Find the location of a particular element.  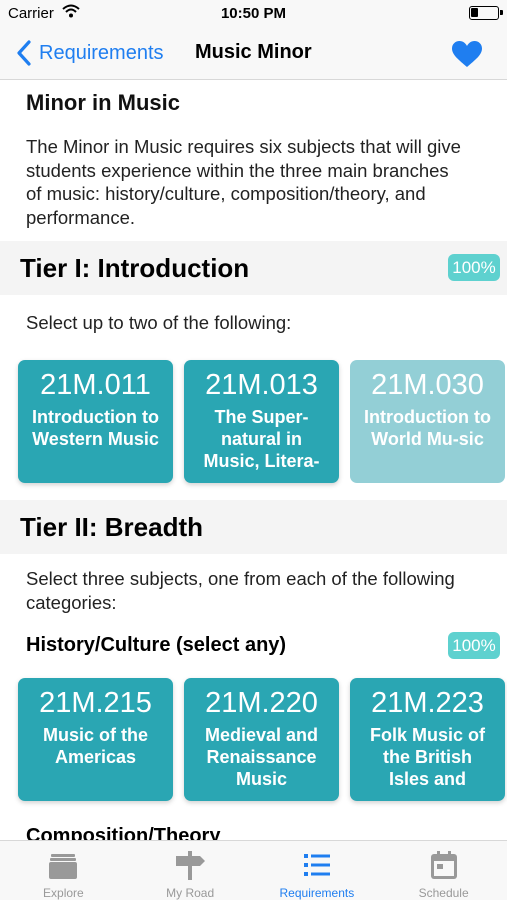

course-number: 21M.013 is located at coordinates (261, 385).